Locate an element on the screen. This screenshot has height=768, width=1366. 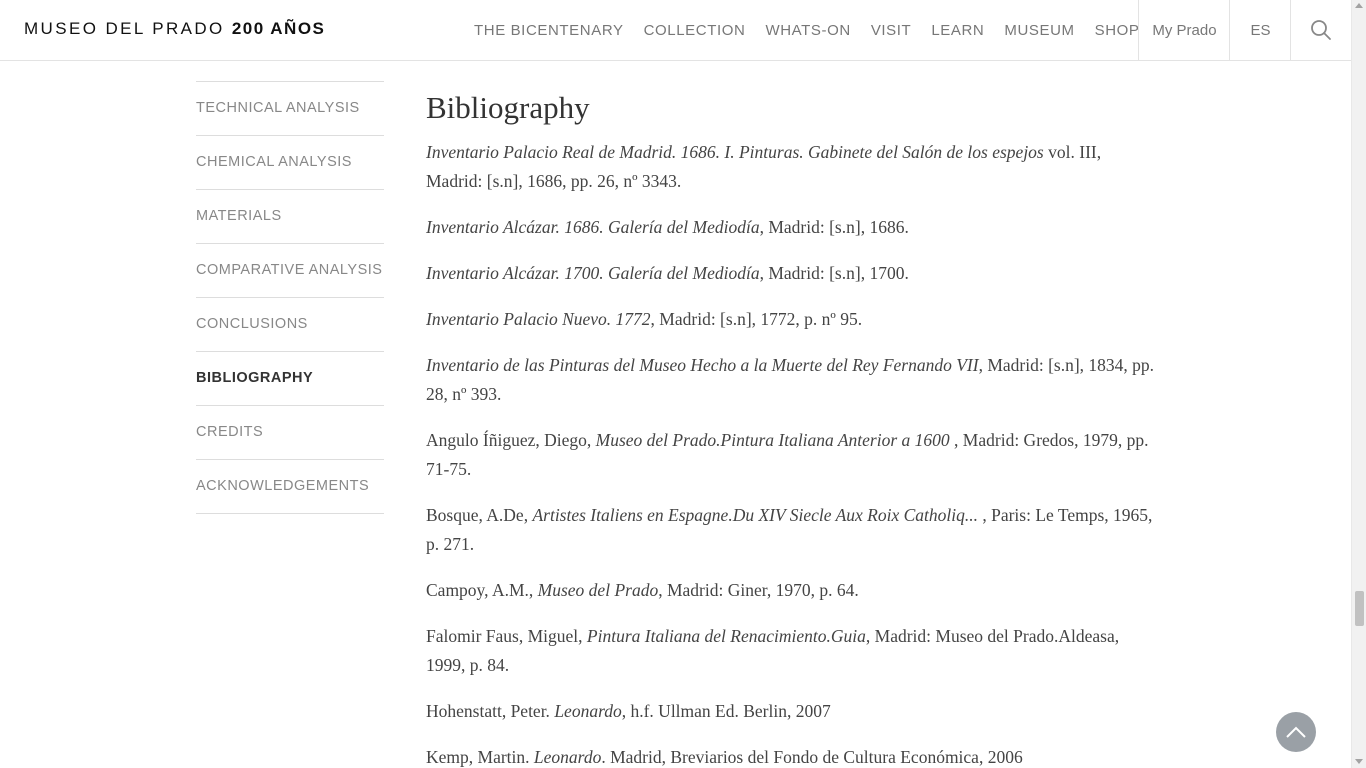
nav-whats-on: WHATS-ON is located at coordinates (807, 30).